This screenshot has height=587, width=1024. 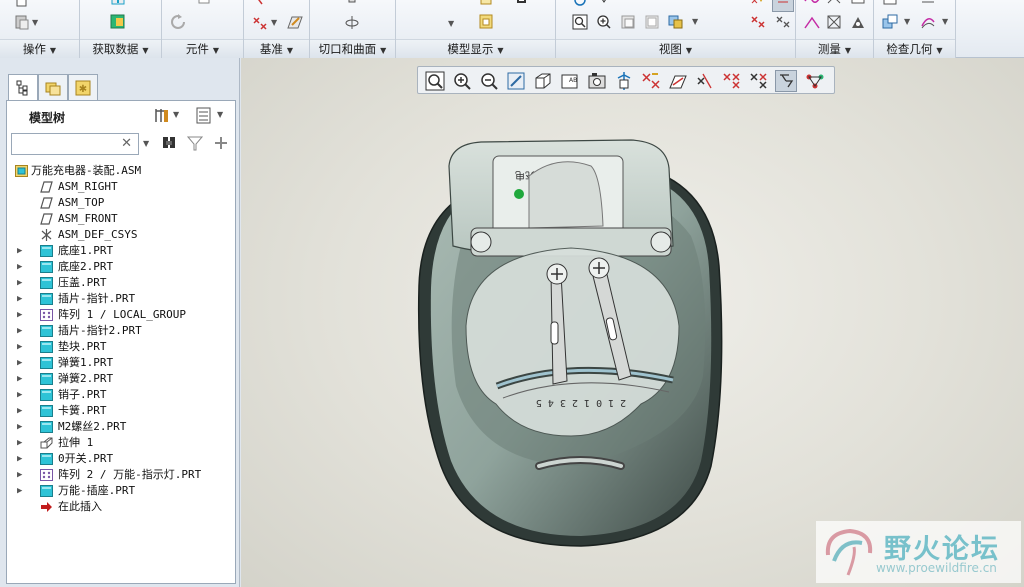 I want to click on ribbon-group-label-datum: 基准 ▼, so click(x=276, y=48).